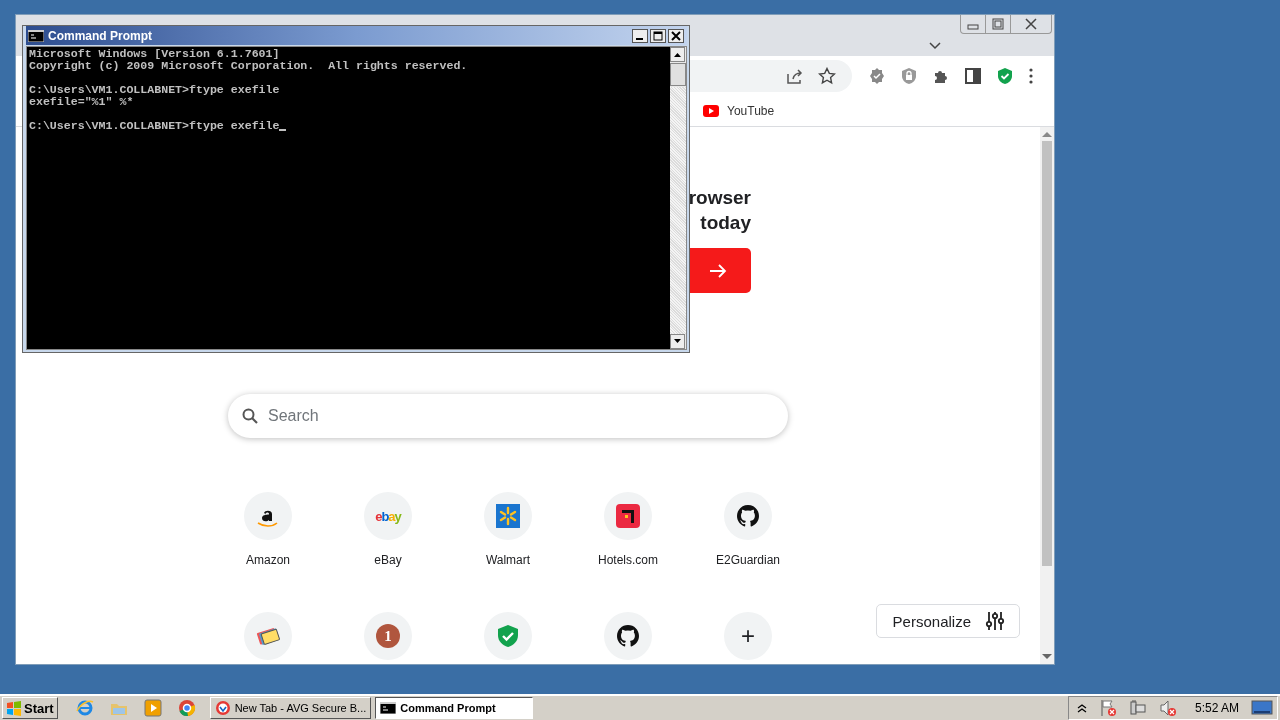 This screenshot has width=1280, height=720. I want to click on badge-check-icon, so click(877, 76).